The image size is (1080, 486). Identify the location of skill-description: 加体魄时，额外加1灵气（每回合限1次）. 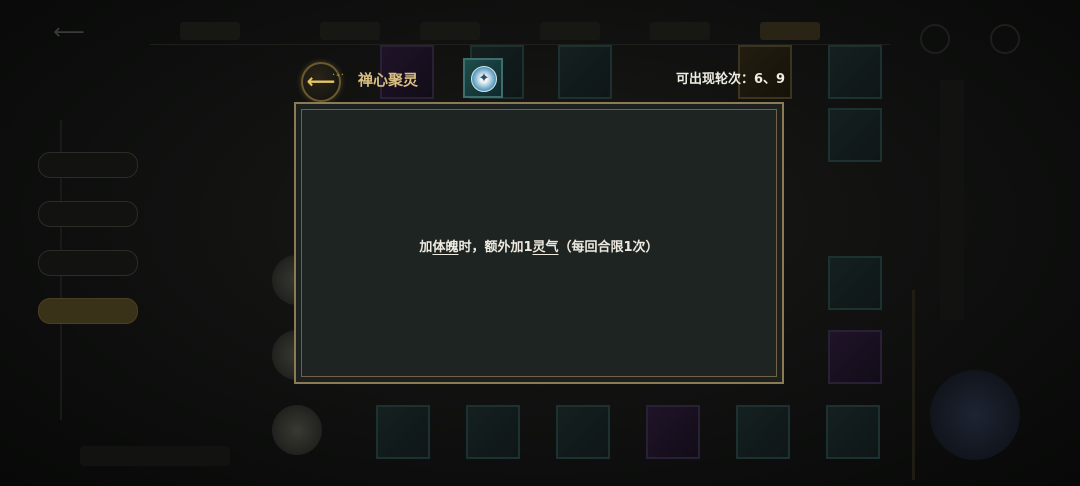
(539, 248).